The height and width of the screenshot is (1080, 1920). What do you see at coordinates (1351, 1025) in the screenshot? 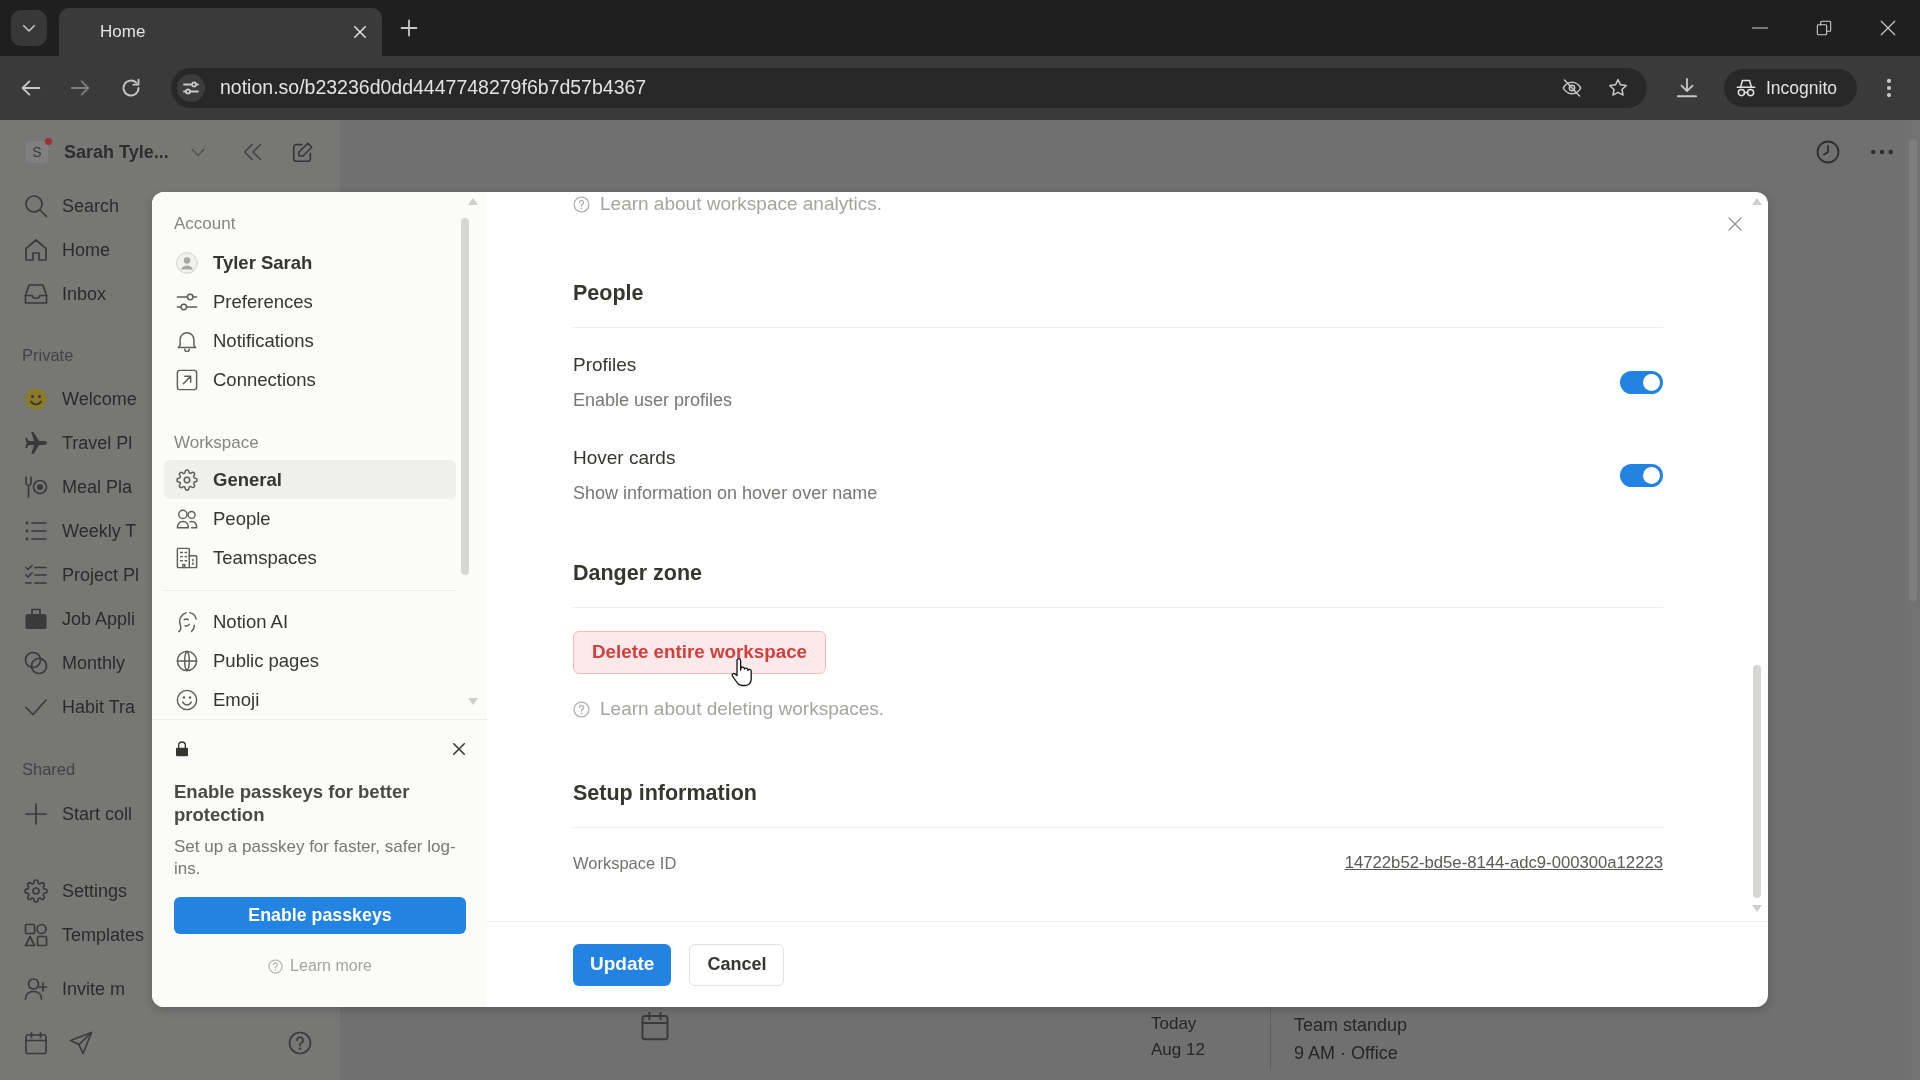
I see `event-title: Team standup` at bounding box center [1351, 1025].